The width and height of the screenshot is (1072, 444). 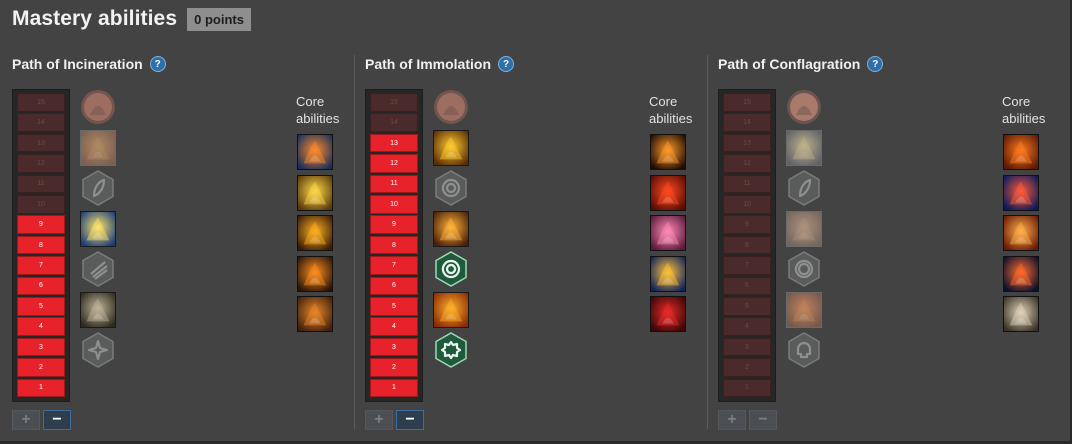 I want to click on fire-ring-icon, so click(x=668, y=192).